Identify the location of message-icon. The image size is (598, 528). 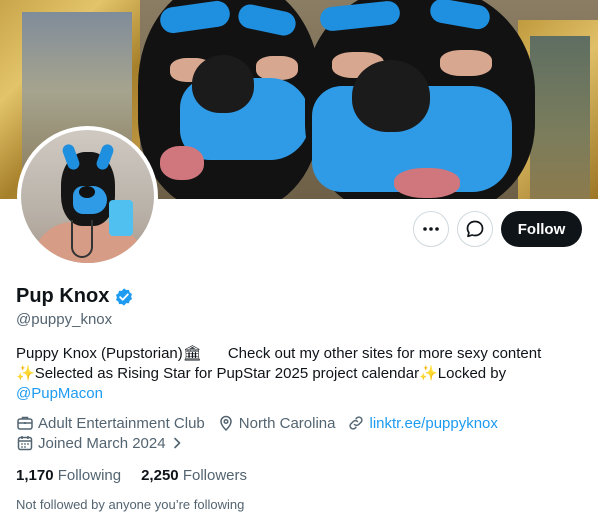
(475, 229).